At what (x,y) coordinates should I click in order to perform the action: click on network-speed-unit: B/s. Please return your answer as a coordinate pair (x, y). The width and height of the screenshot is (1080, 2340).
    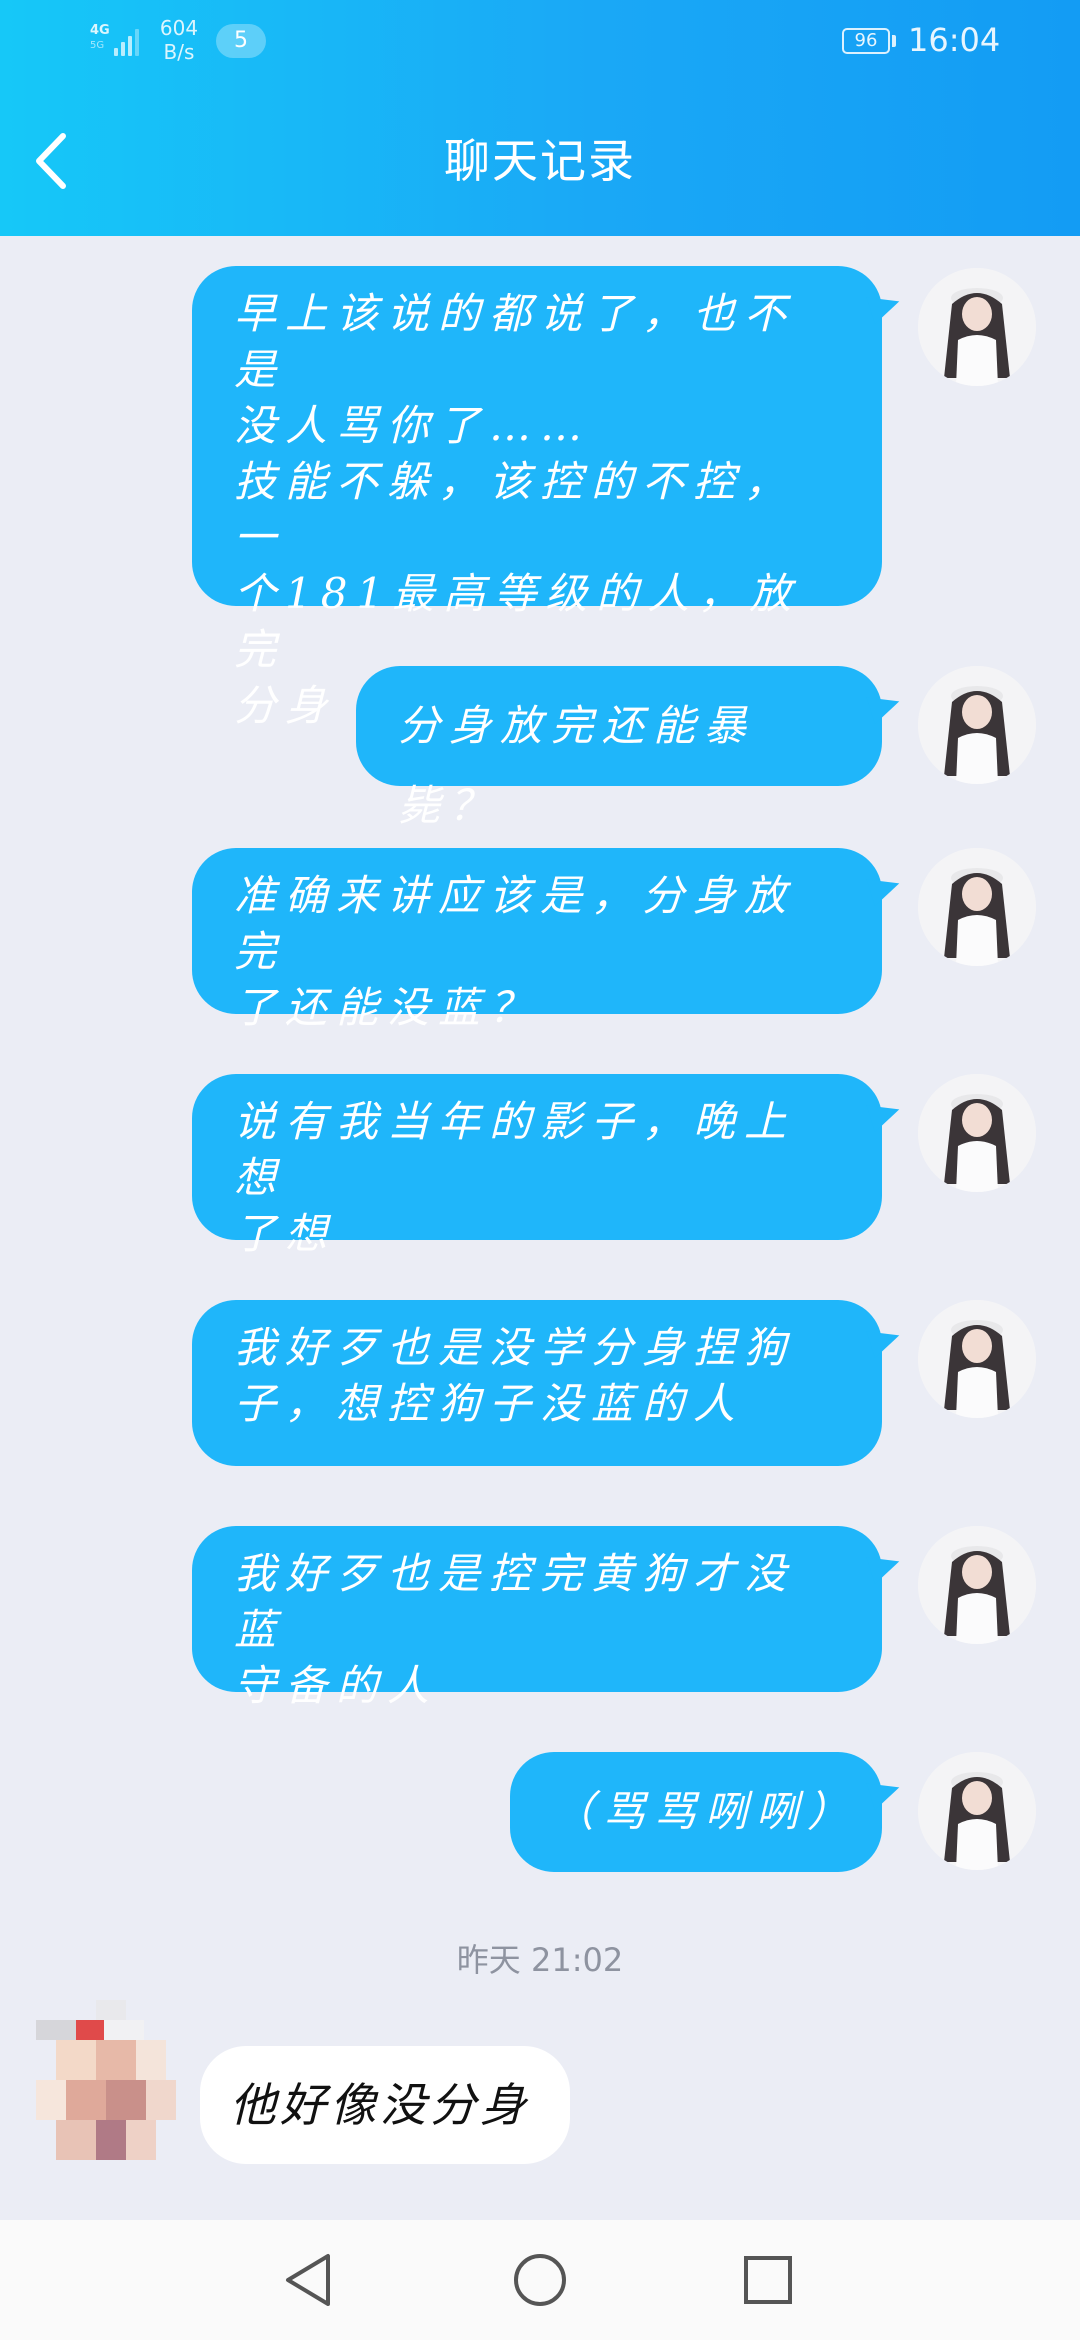
    Looking at the image, I should click on (179, 52).